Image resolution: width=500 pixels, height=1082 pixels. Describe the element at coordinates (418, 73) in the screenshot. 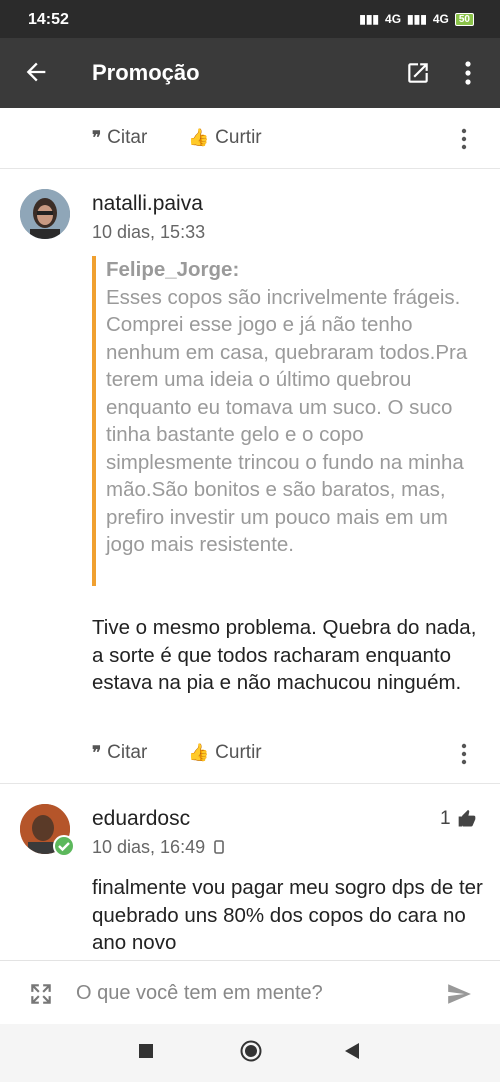

I see `open-external-icon` at that location.